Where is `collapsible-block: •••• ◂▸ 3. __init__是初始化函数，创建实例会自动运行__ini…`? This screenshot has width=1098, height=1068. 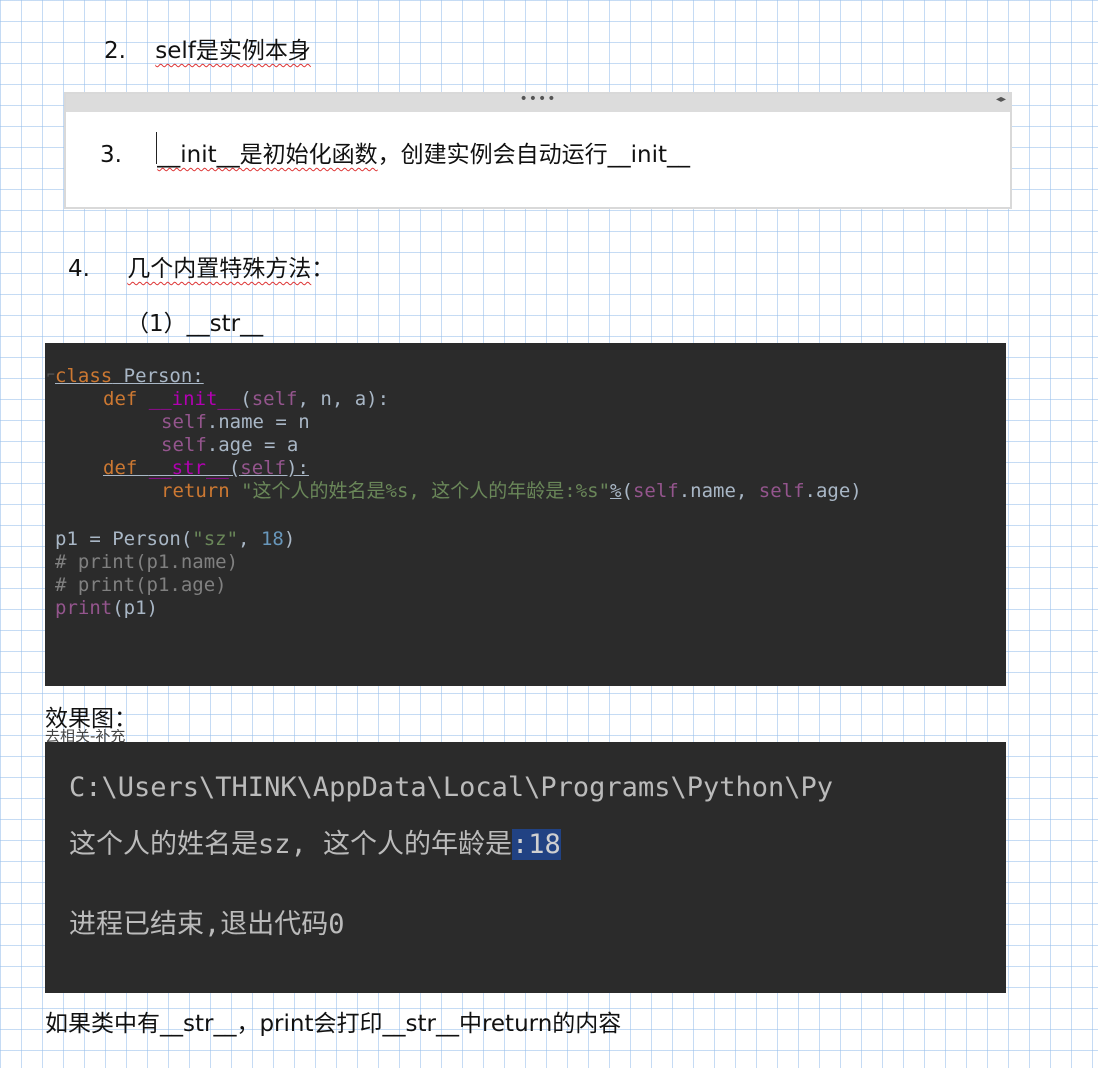 collapsible-block: •••• ◂▸ 3. __init__是初始化函数，创建实例会自动运行__ini… is located at coordinates (538, 150).